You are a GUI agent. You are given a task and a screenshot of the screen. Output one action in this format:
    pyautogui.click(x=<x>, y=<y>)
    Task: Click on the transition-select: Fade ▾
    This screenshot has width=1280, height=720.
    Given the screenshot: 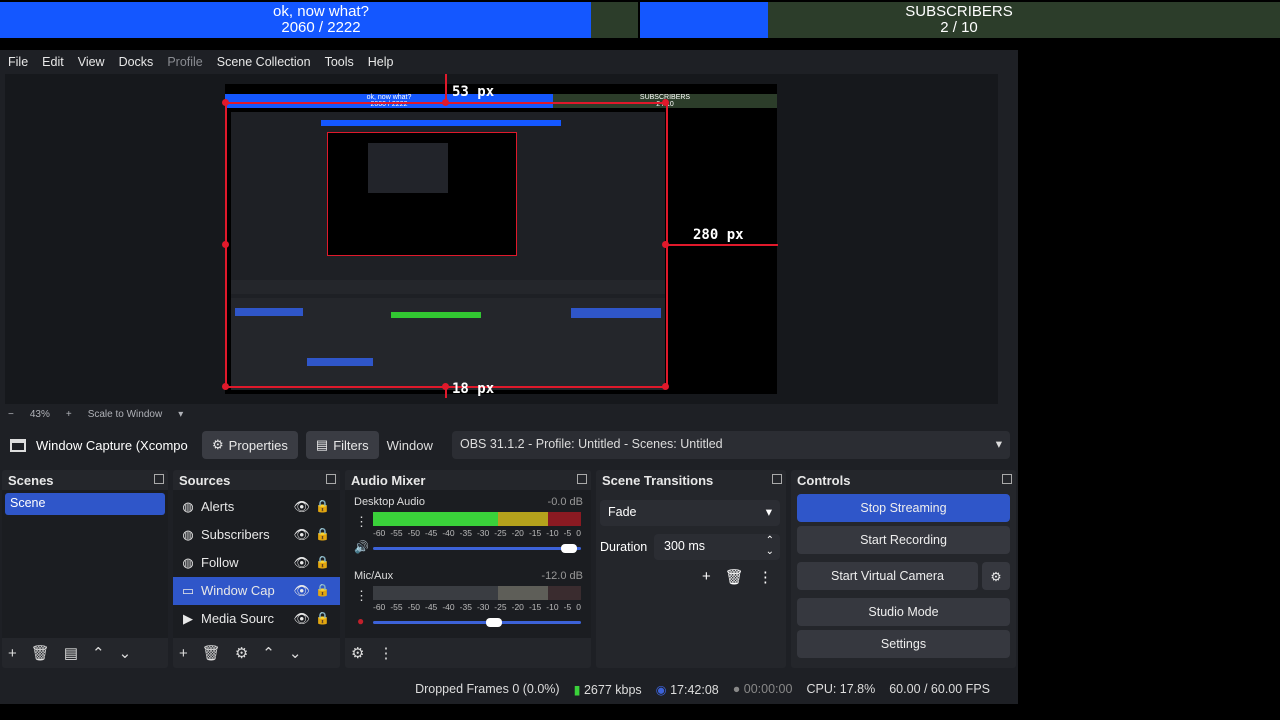 What is the action you would take?
    pyautogui.click(x=690, y=513)
    